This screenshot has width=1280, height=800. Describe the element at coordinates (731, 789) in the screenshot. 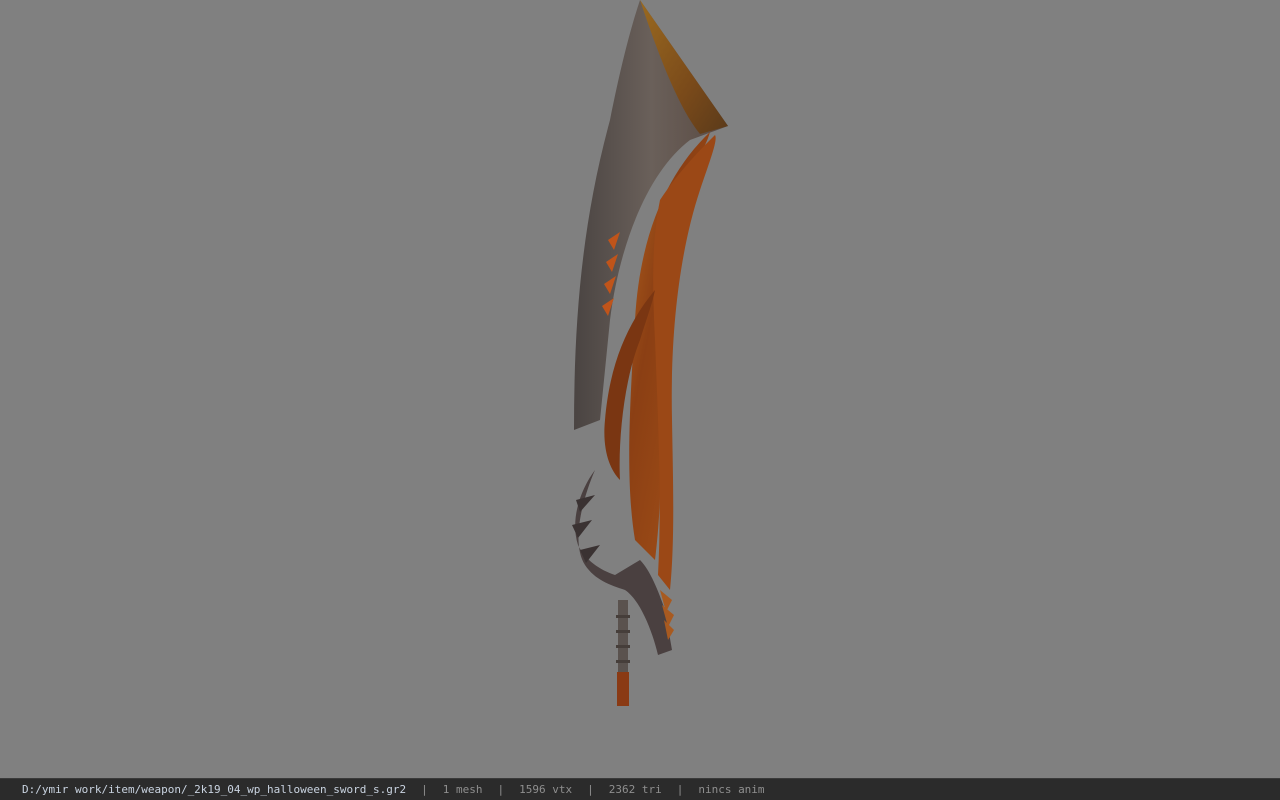

I see `anim-status: nincs anim` at that location.